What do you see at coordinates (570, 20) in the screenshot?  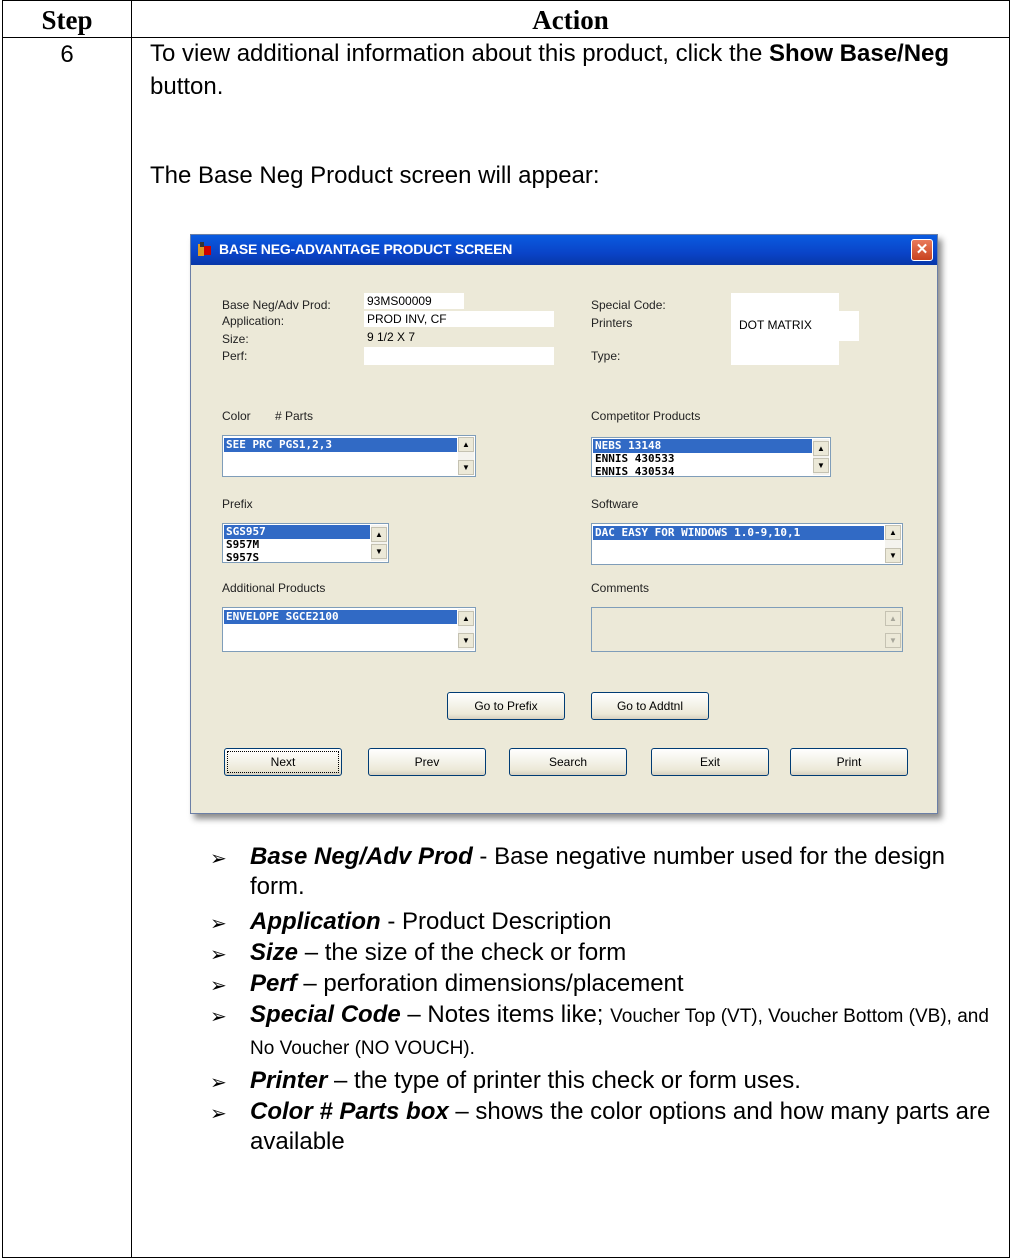 I see `header-action: Action` at bounding box center [570, 20].